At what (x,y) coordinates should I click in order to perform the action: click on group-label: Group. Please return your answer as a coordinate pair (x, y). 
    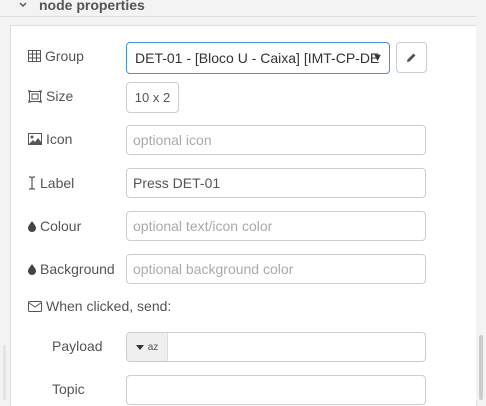
    Looking at the image, I should click on (56, 56).